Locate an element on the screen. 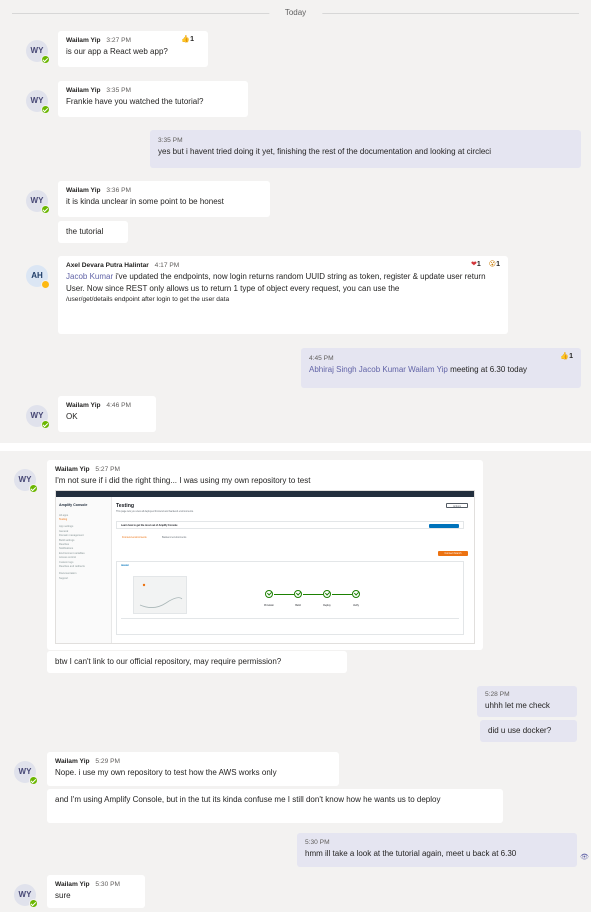 Image resolution: width=591 pixels, height=912 pixels. message-time: 5:27 PM is located at coordinates (107, 469).